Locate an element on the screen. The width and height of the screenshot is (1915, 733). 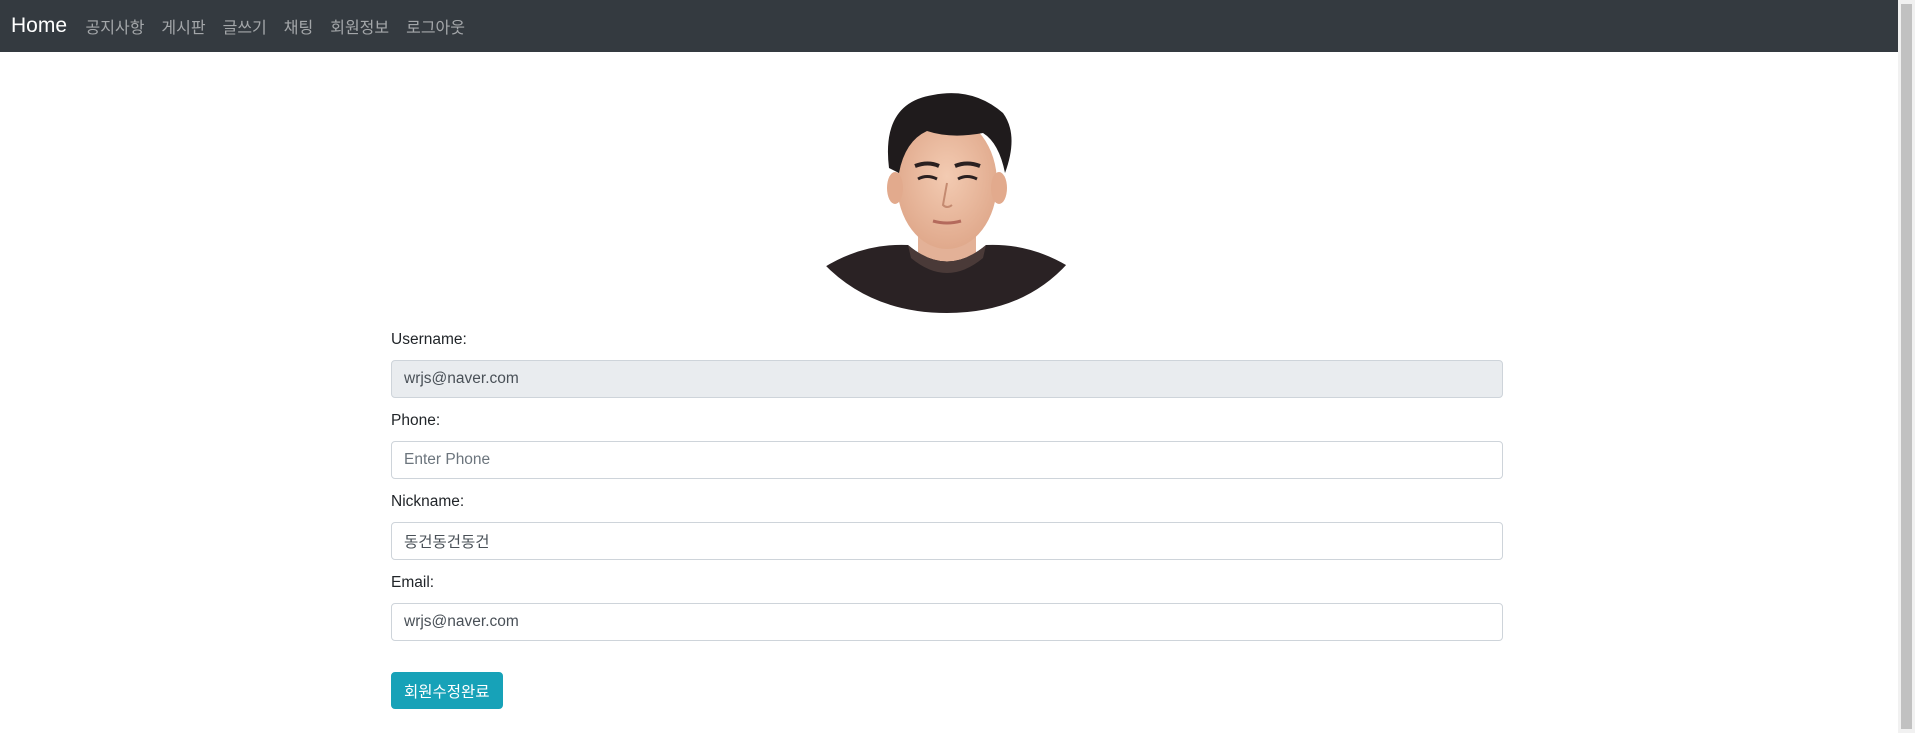
submit-edit-button: 회원수정완료 is located at coordinates (447, 690).